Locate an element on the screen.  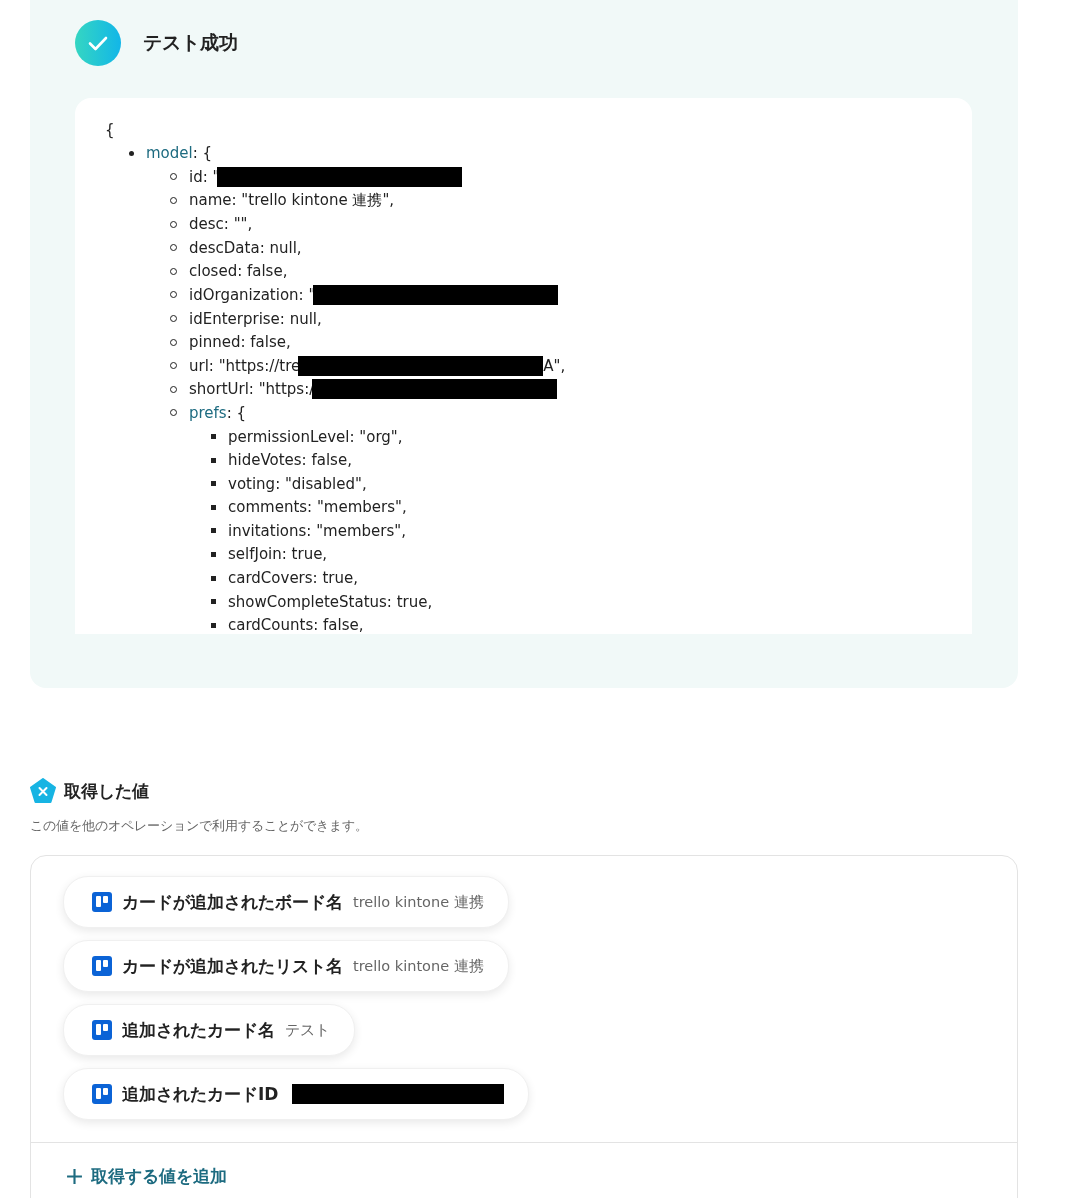
json-text: voting: "disabled", is located at coordinates (297, 483).